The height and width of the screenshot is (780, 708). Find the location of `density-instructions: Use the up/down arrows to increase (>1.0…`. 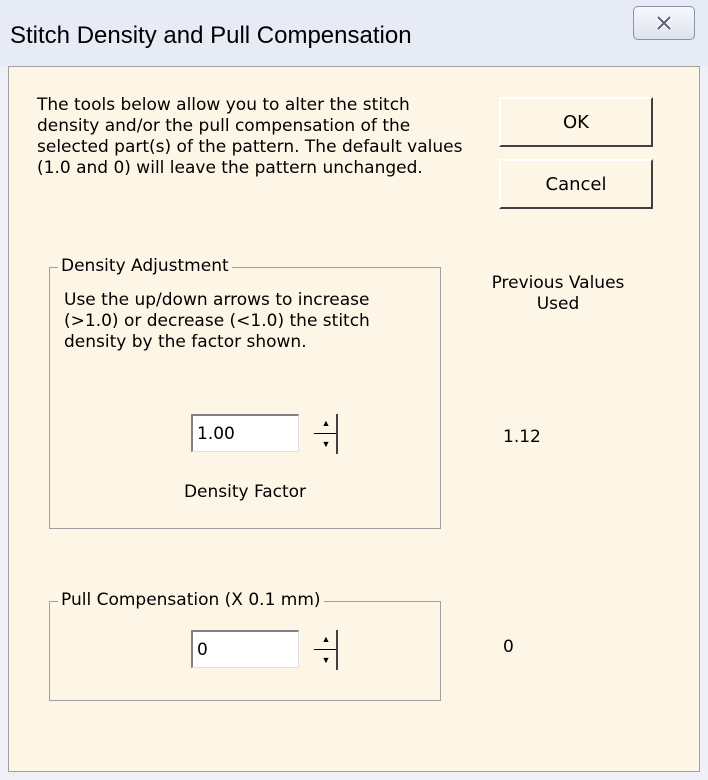

density-instructions: Use the up/down arrows to increase (>1.0… is located at coordinates (217, 321).